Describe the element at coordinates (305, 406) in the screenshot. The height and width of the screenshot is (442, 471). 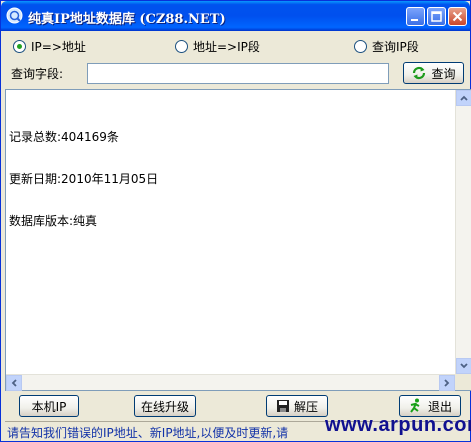
I see `extract-label: 解压` at that location.